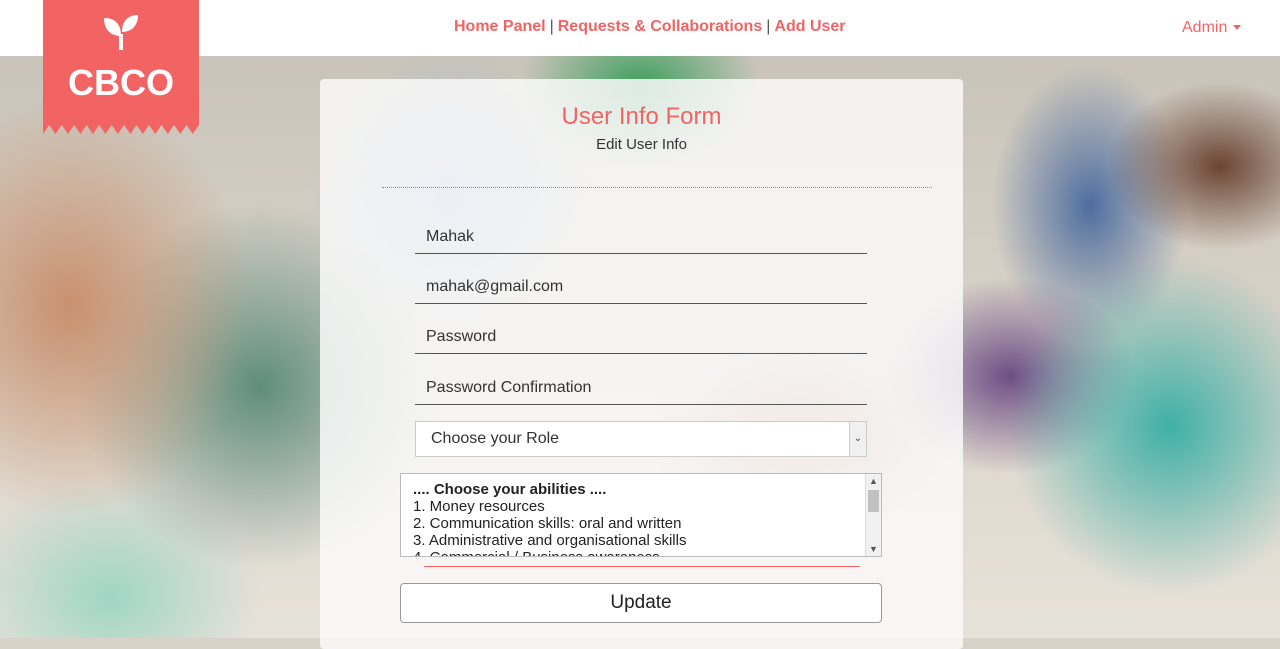 This screenshot has width=1280, height=649. What do you see at coordinates (647, 552) in the screenshot?
I see `ability-option: 4. Commercial / Business awareness` at bounding box center [647, 552].